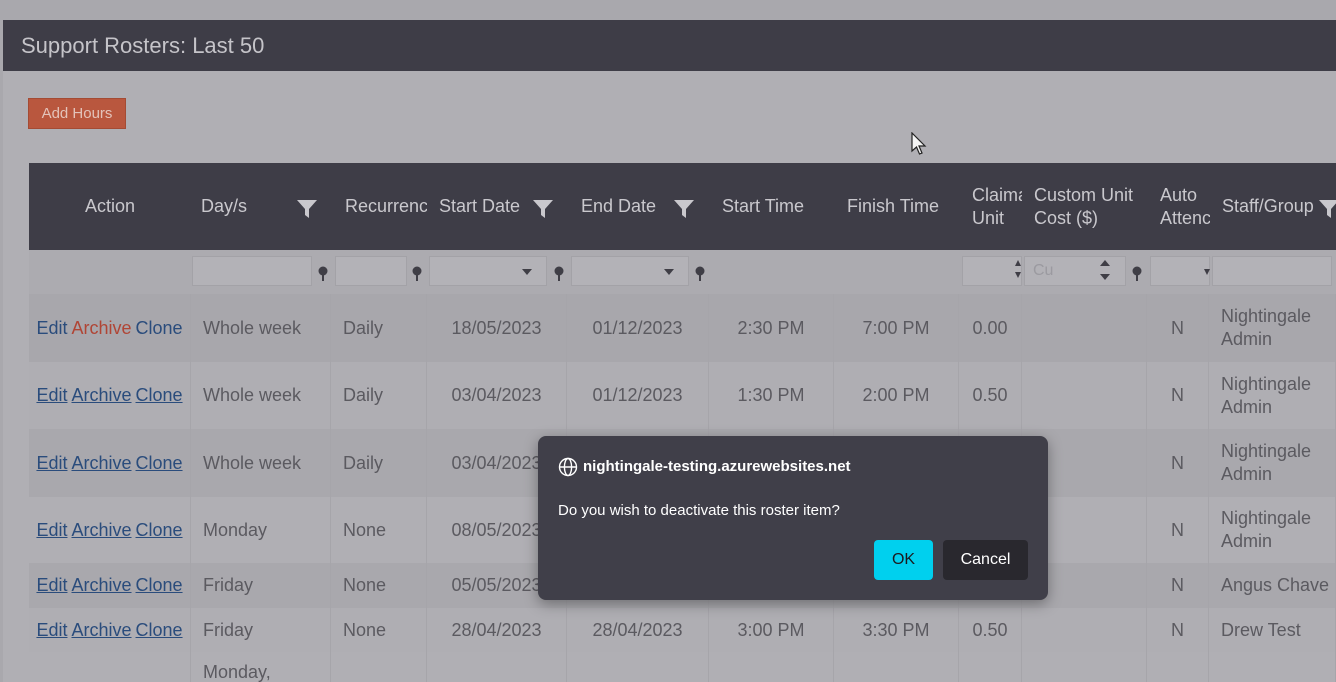  Describe the element at coordinates (543, 209) in the screenshot. I see `start-date-filter-funnel-icon` at that location.